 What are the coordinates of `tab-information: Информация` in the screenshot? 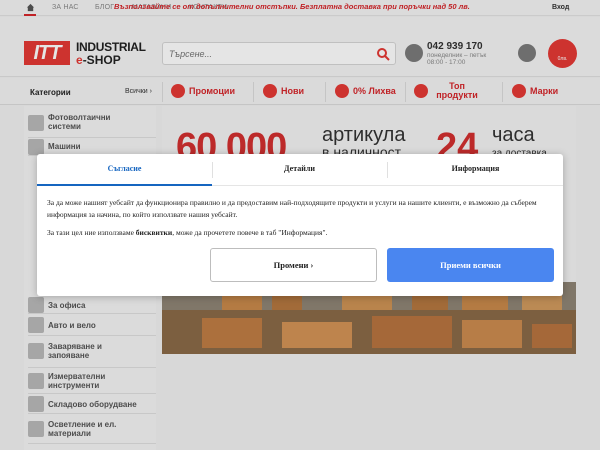 It's located at (475, 170).